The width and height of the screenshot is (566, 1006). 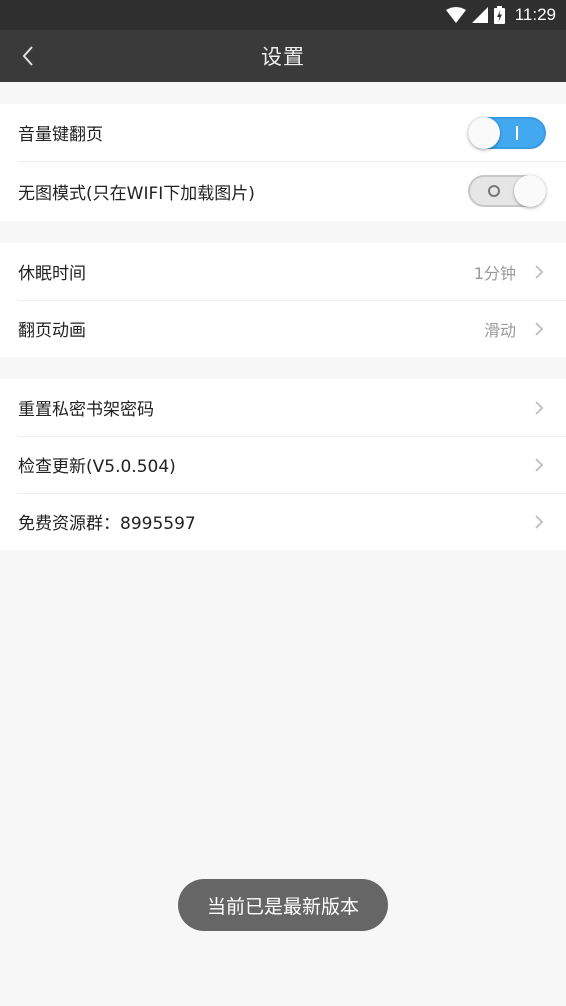 I want to click on setting-label: 音量键翻页, so click(x=60, y=135).